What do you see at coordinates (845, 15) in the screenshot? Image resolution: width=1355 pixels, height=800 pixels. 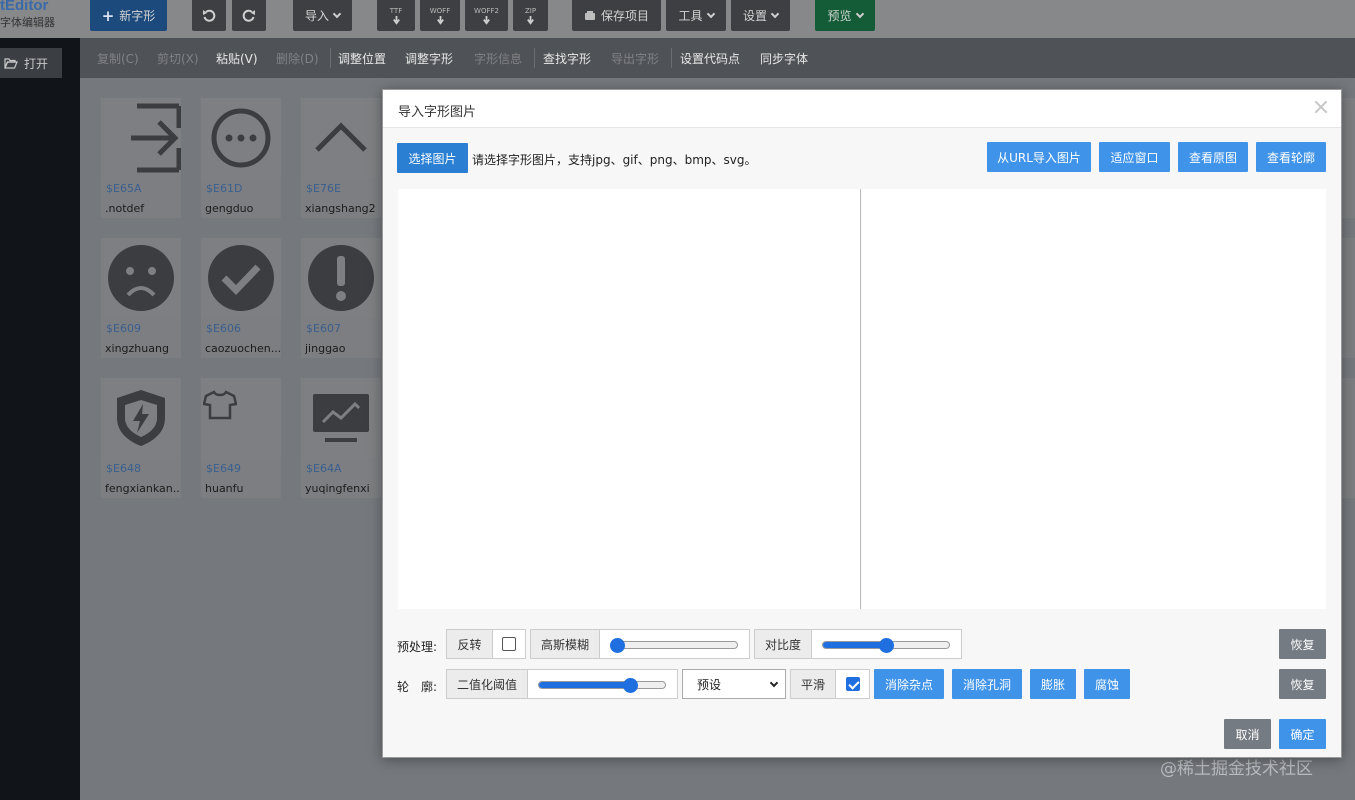 I see `preview-dropdown: 预览` at bounding box center [845, 15].